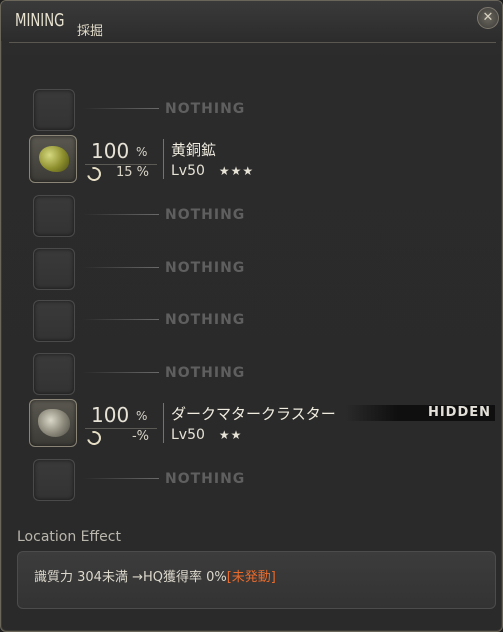  What do you see at coordinates (69, 537) in the screenshot?
I see `location-effect-label: Location Effect` at bounding box center [69, 537].